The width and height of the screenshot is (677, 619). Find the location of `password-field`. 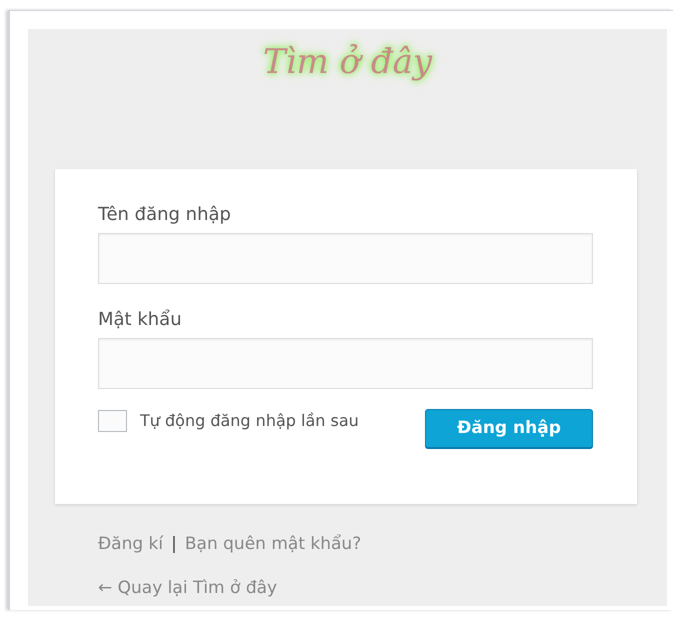

password-field is located at coordinates (345, 363).